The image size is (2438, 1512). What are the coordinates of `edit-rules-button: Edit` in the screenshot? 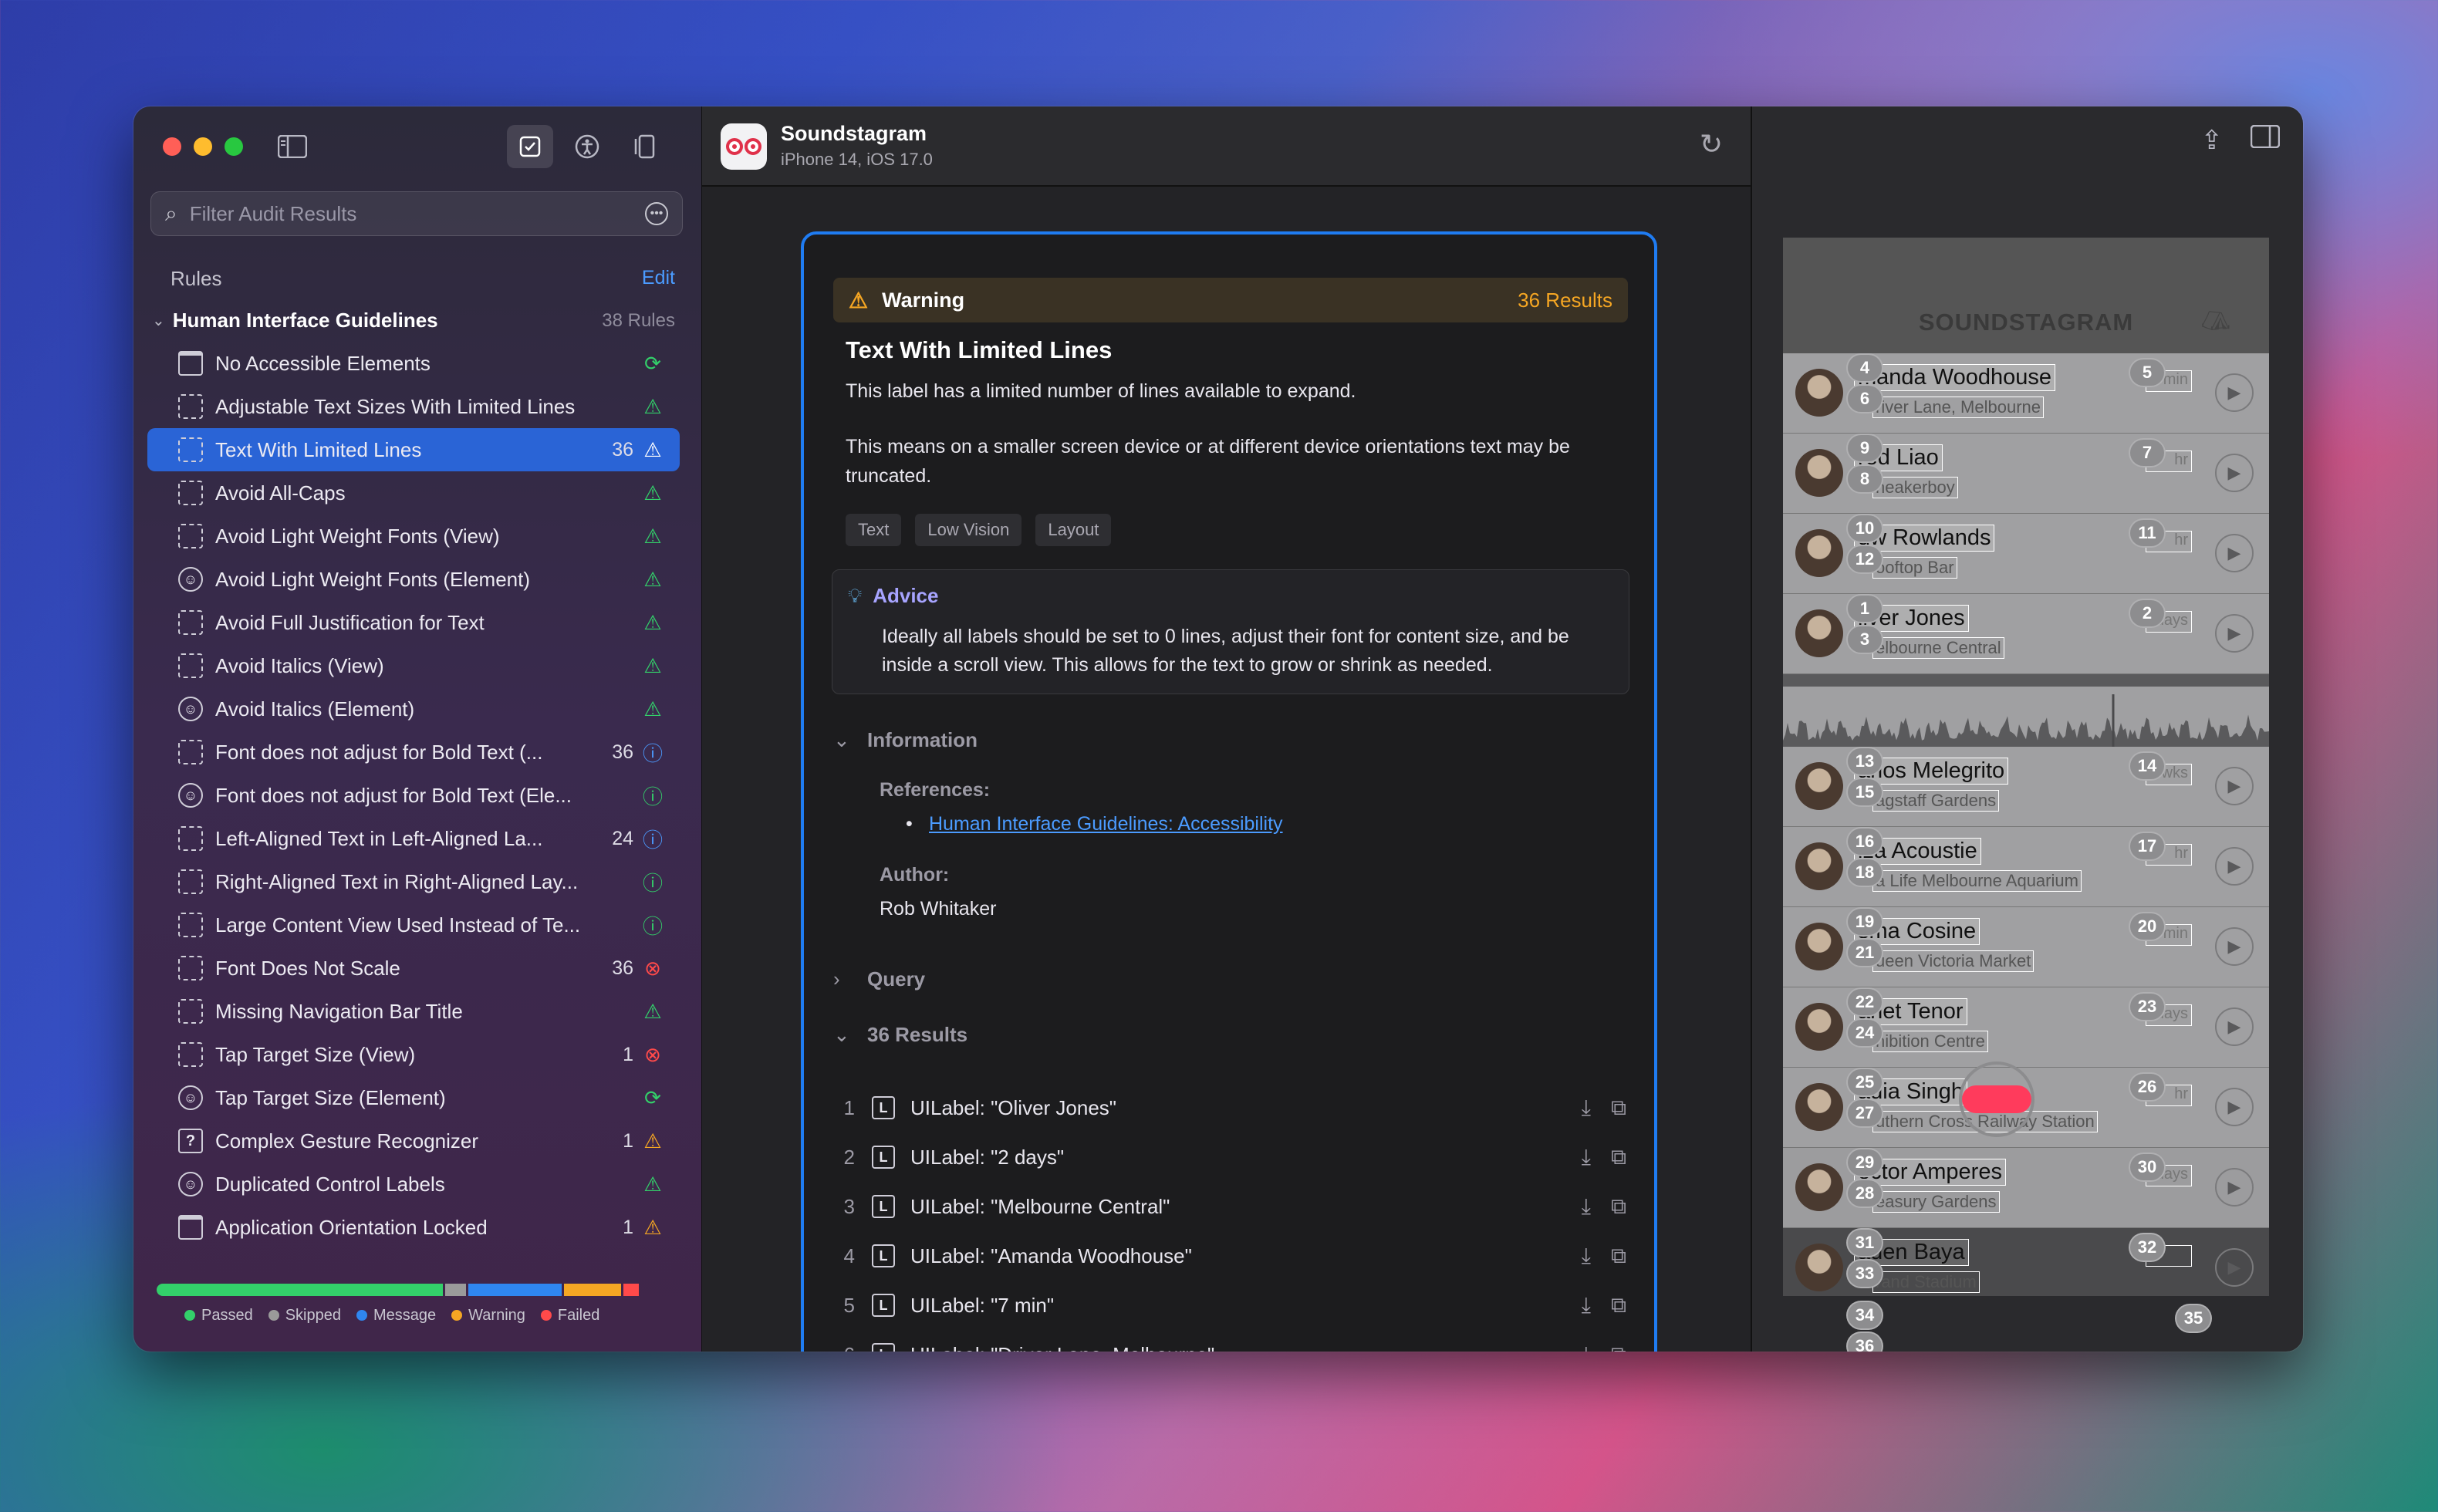 It's located at (658, 278).